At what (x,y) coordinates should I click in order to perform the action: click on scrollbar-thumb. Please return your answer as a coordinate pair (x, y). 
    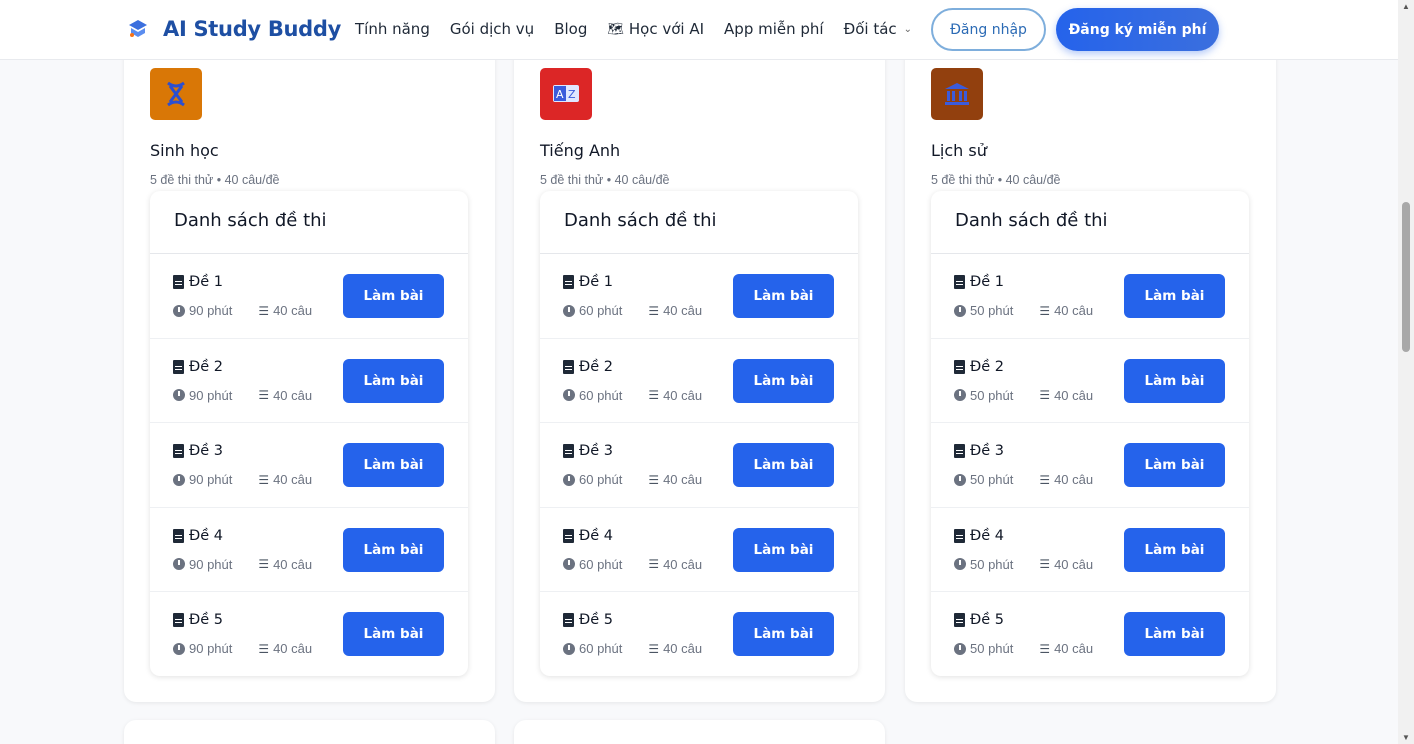
    Looking at the image, I should click on (1406, 277).